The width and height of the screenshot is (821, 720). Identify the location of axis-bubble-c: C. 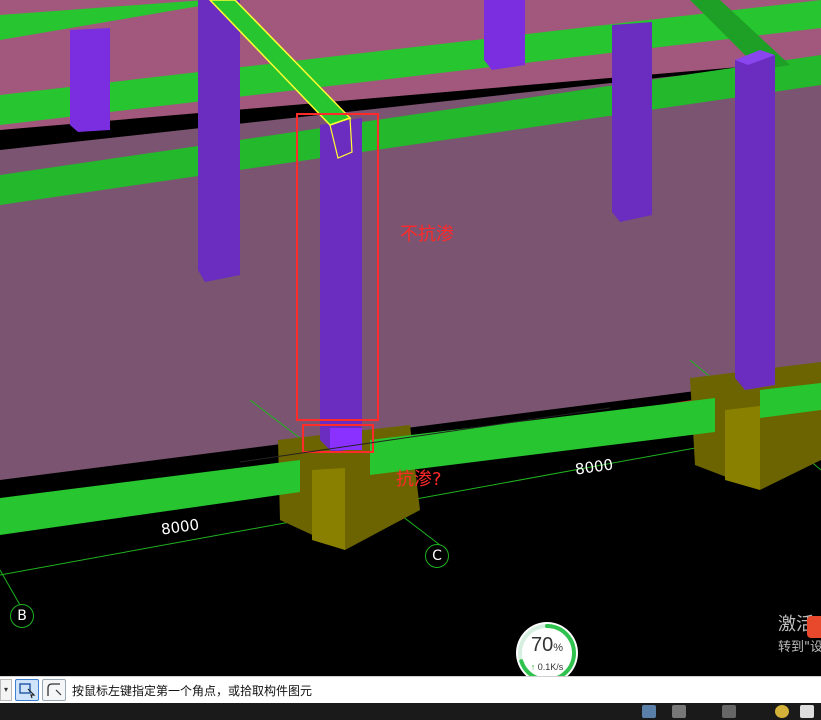
(437, 556).